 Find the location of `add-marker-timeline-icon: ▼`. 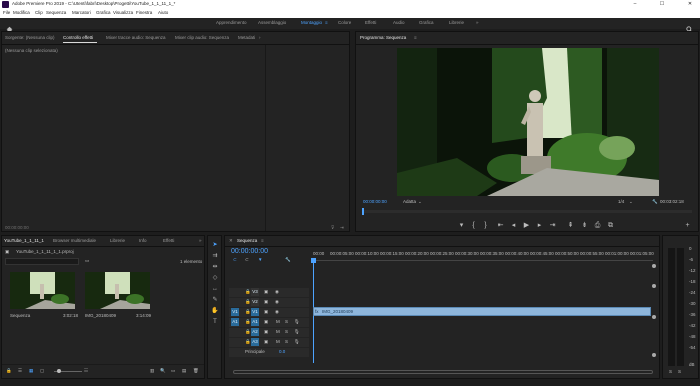

add-marker-timeline-icon: ▼ is located at coordinates (260, 260).